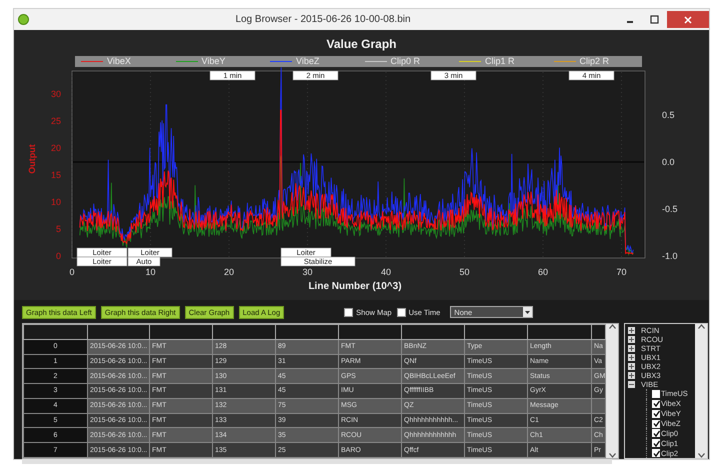 The width and height of the screenshot is (723, 465). What do you see at coordinates (595, 61) in the screenshot?
I see `legend-label: Clip2 R` at bounding box center [595, 61].